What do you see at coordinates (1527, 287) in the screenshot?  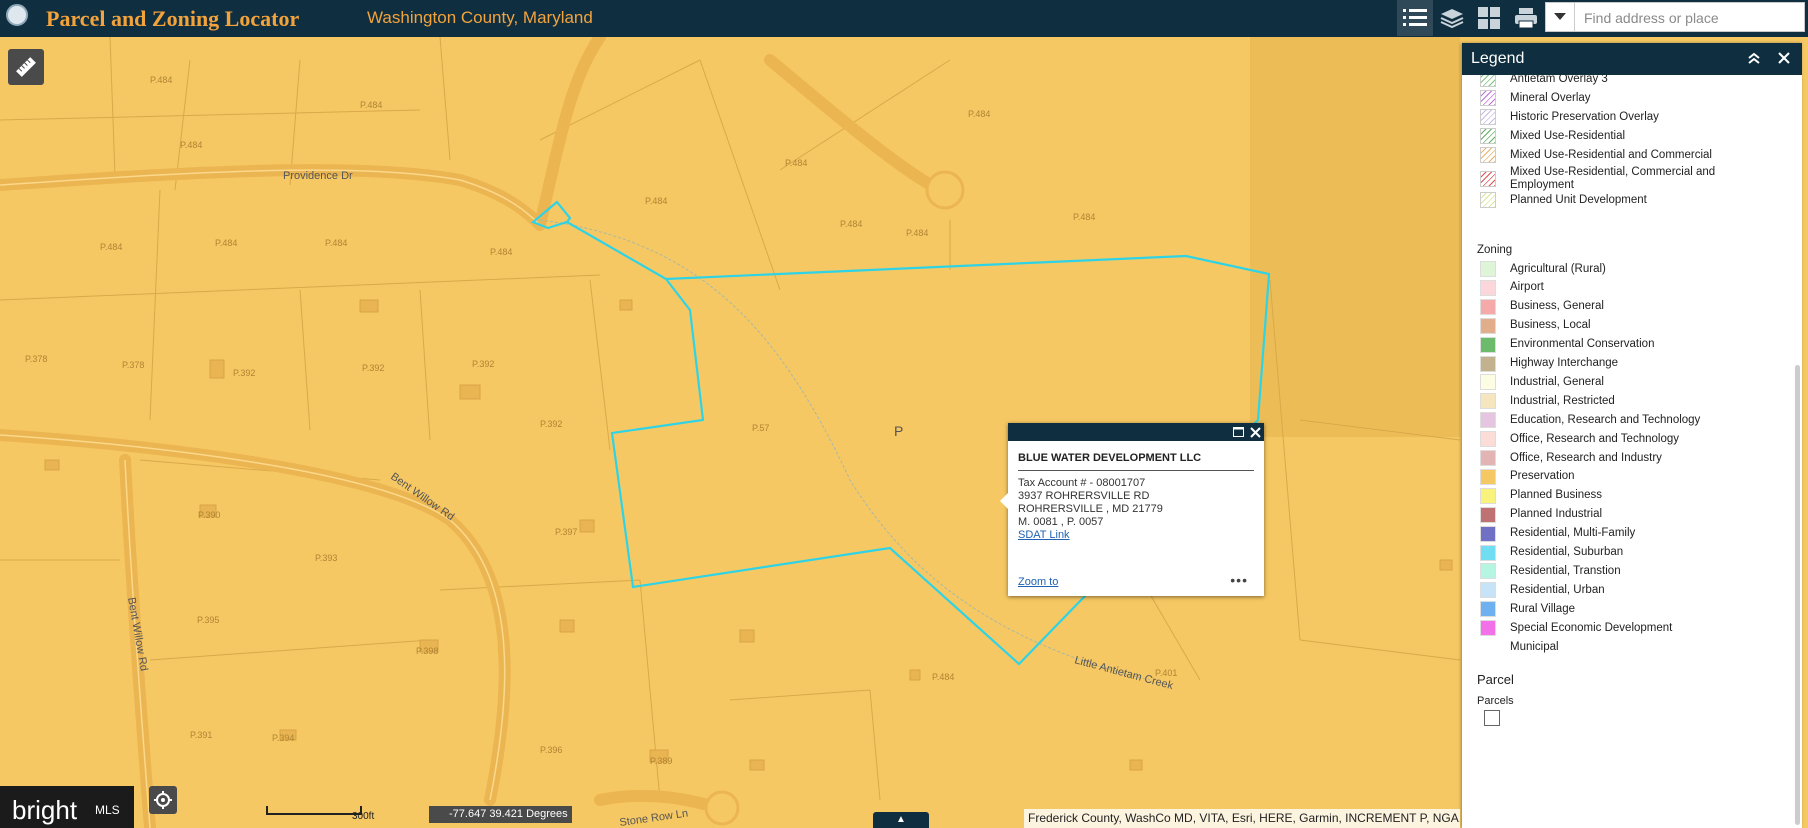 I see `legend-item-label: Airport` at bounding box center [1527, 287].